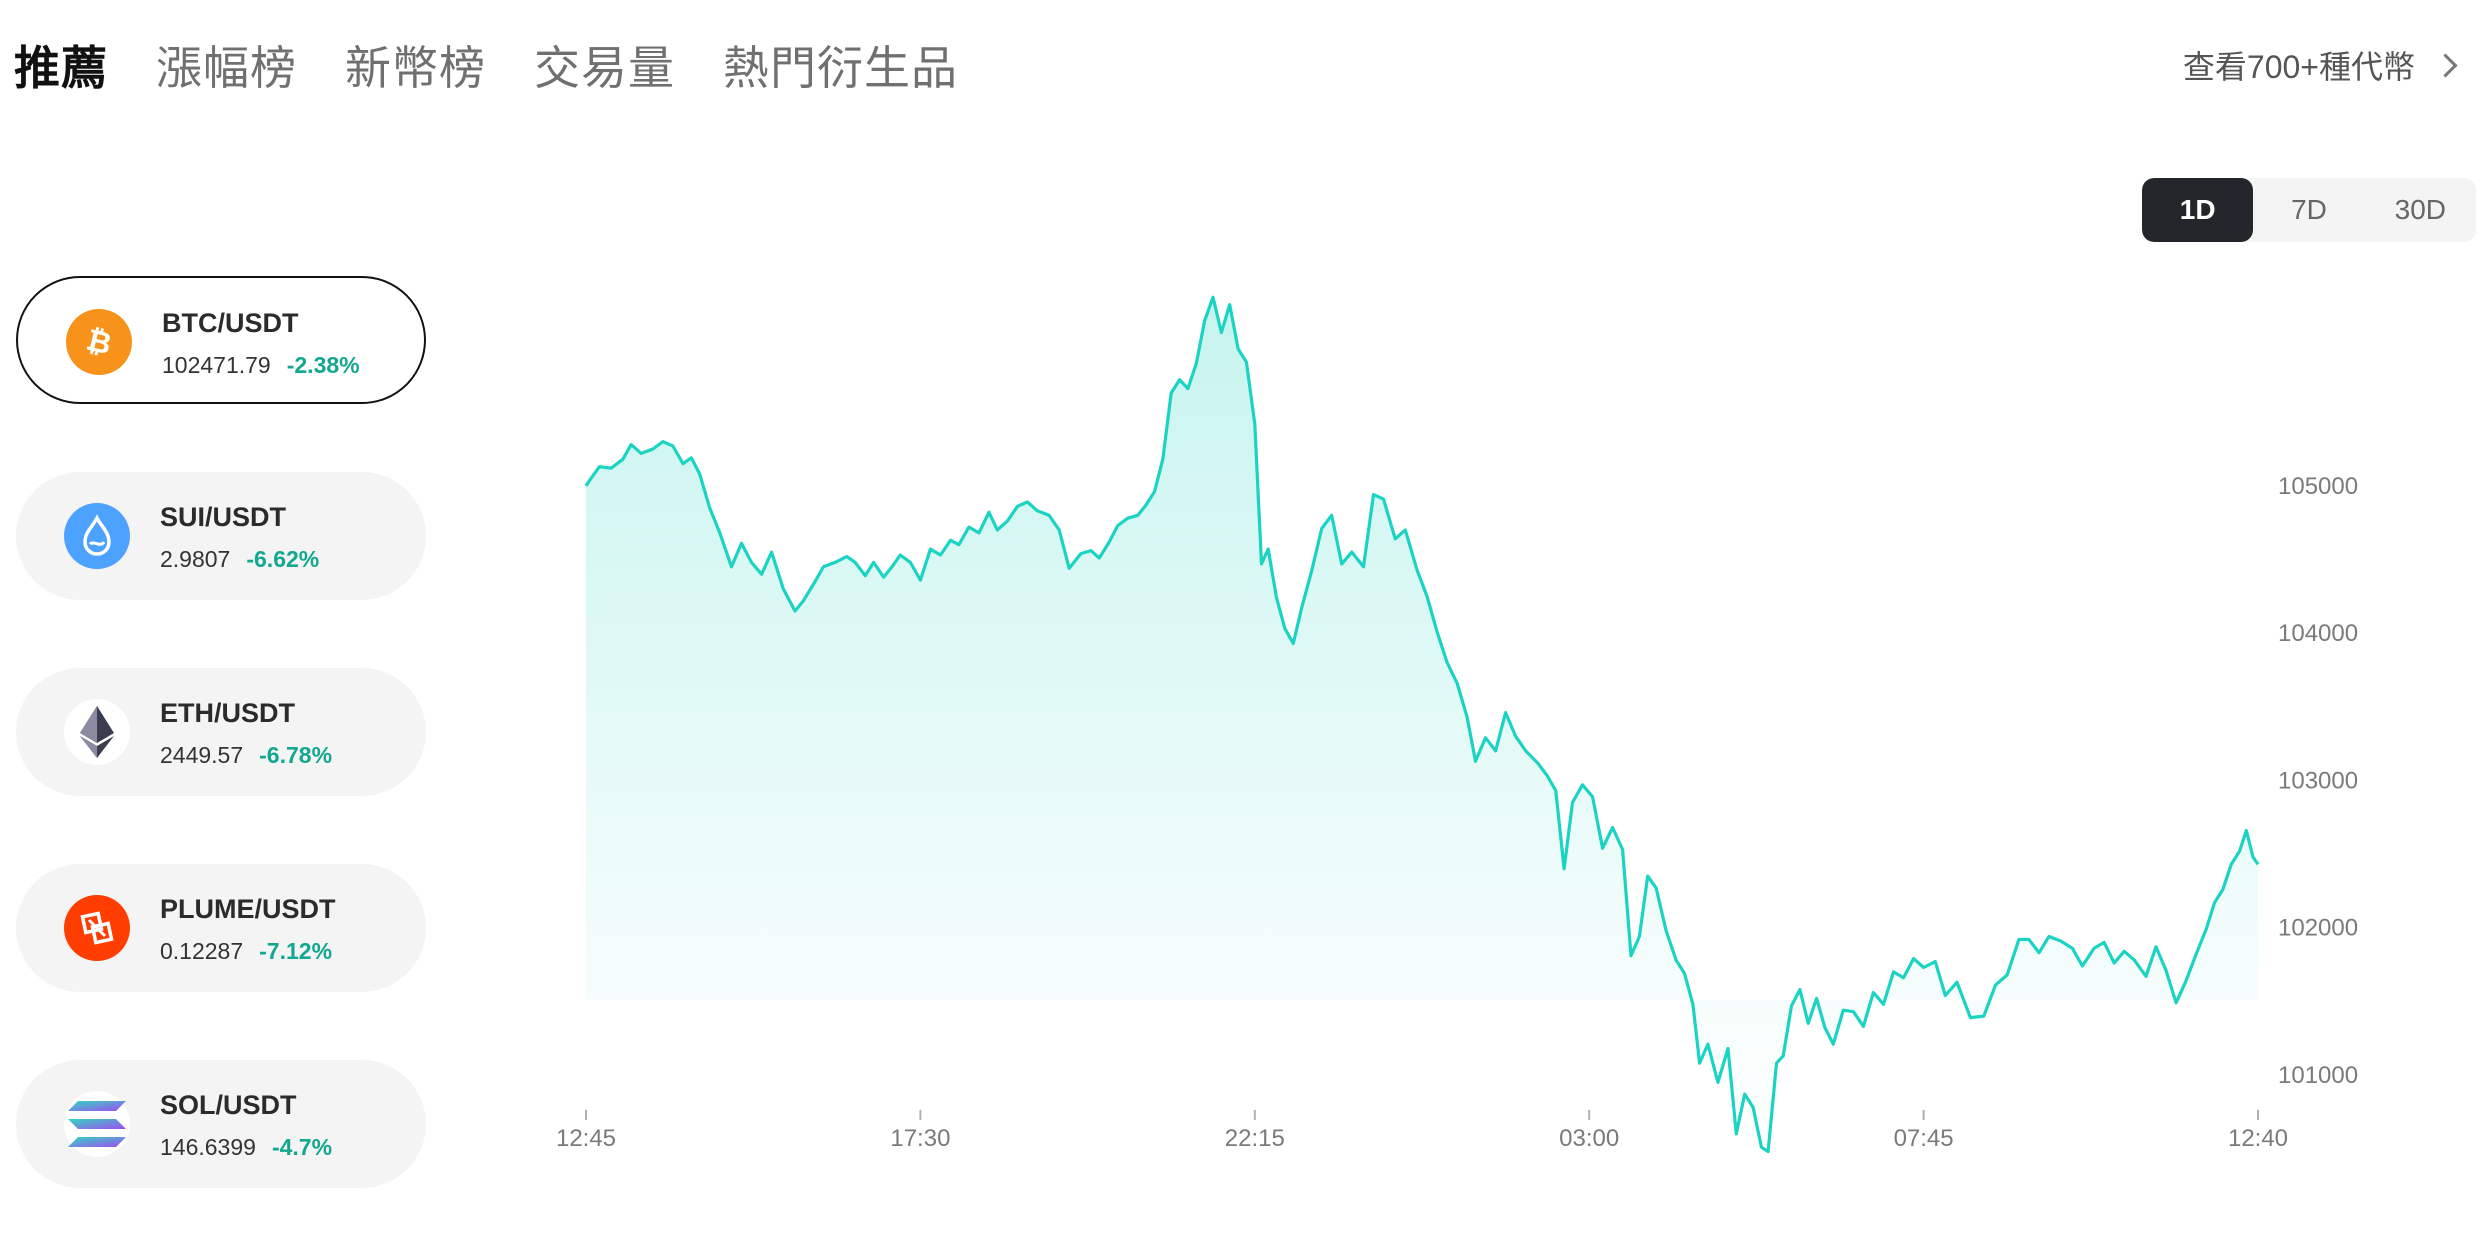 This screenshot has width=2488, height=1256. I want to click on y-tick-label: 105000, so click(2318, 486).